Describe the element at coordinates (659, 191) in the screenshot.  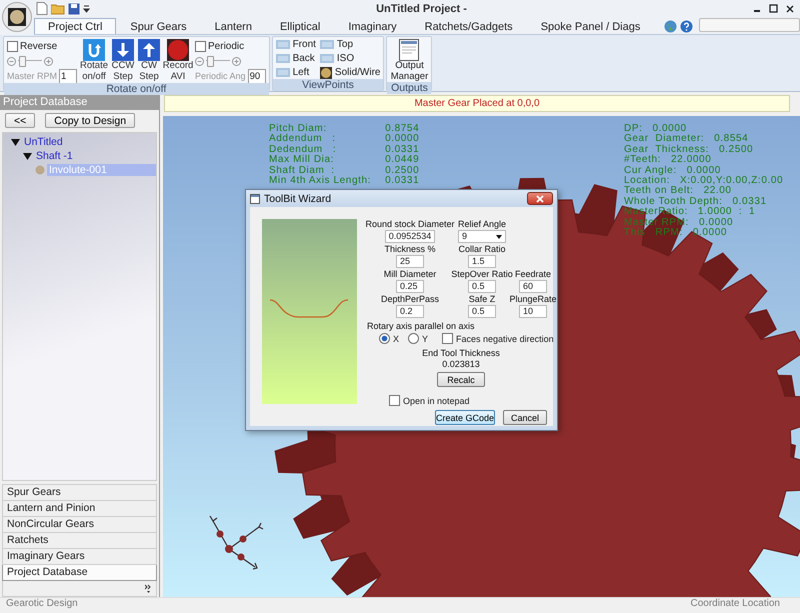
I see `stat-label: Teeth on Belt:` at that location.